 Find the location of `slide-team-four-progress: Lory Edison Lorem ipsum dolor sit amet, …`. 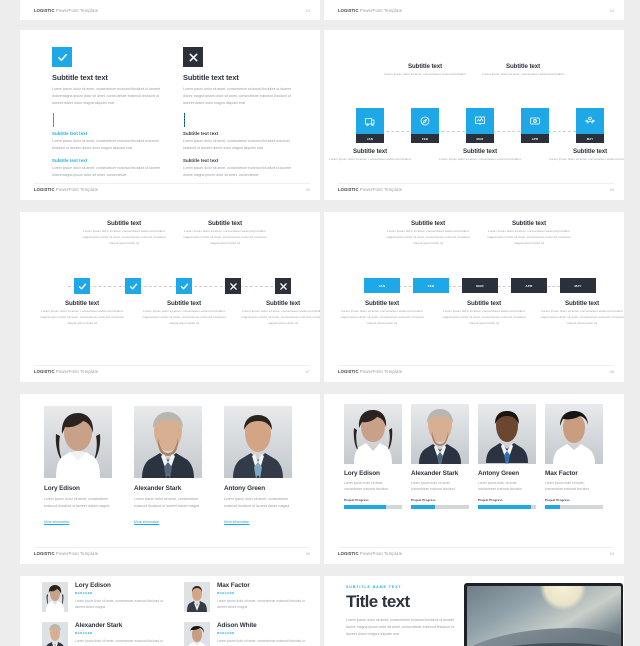

slide-team-four-progress: Lory Edison Lorem ipsum dolor sit amet, … is located at coordinates (474, 479).